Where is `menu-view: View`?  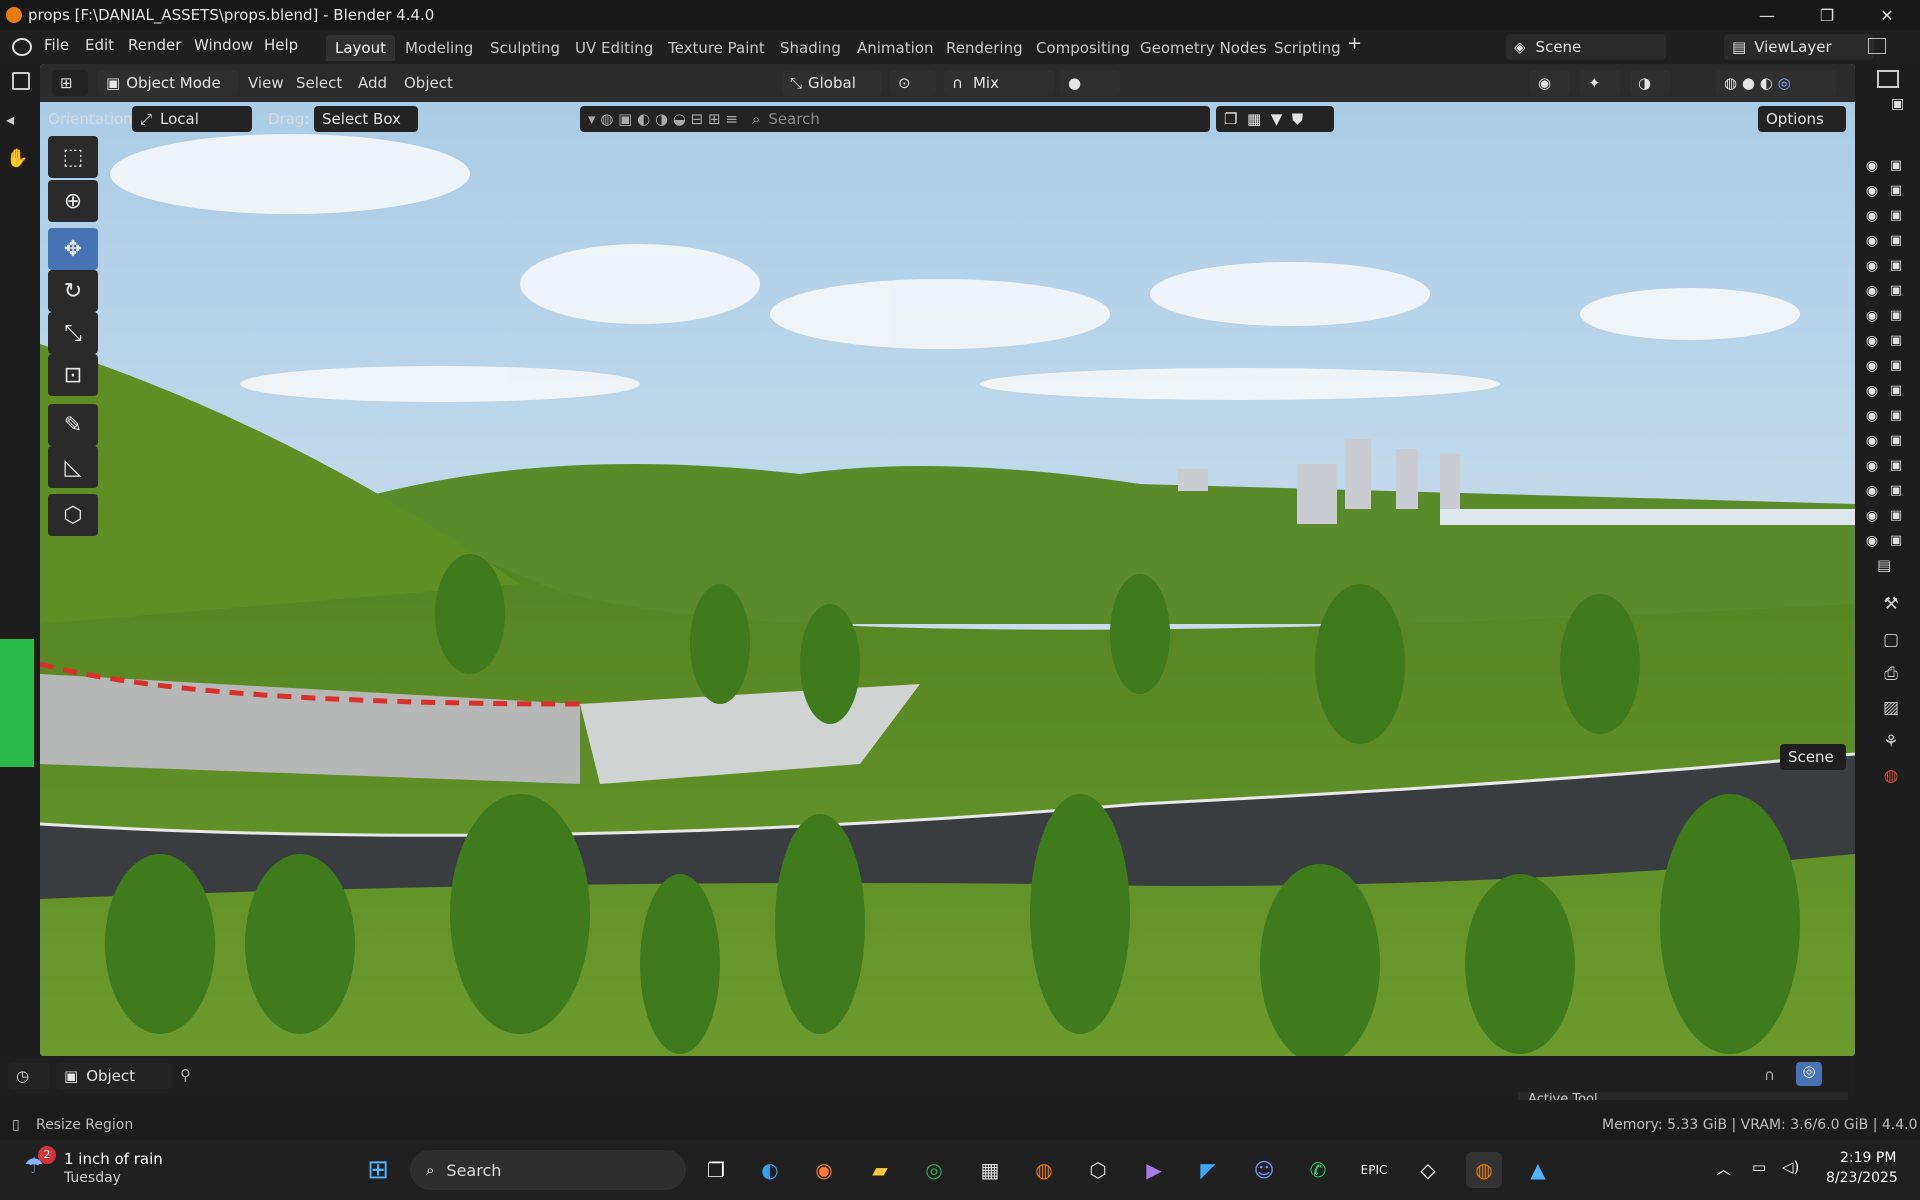
menu-view: View is located at coordinates (266, 83).